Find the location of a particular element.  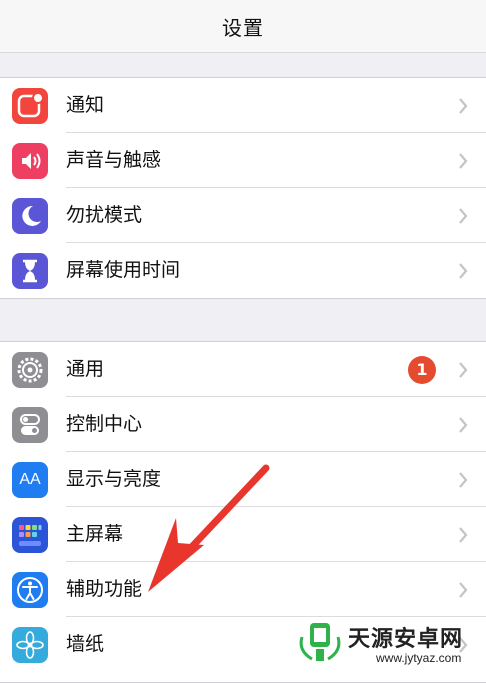

settings-row-label: 勿扰模式 is located at coordinates (104, 215).